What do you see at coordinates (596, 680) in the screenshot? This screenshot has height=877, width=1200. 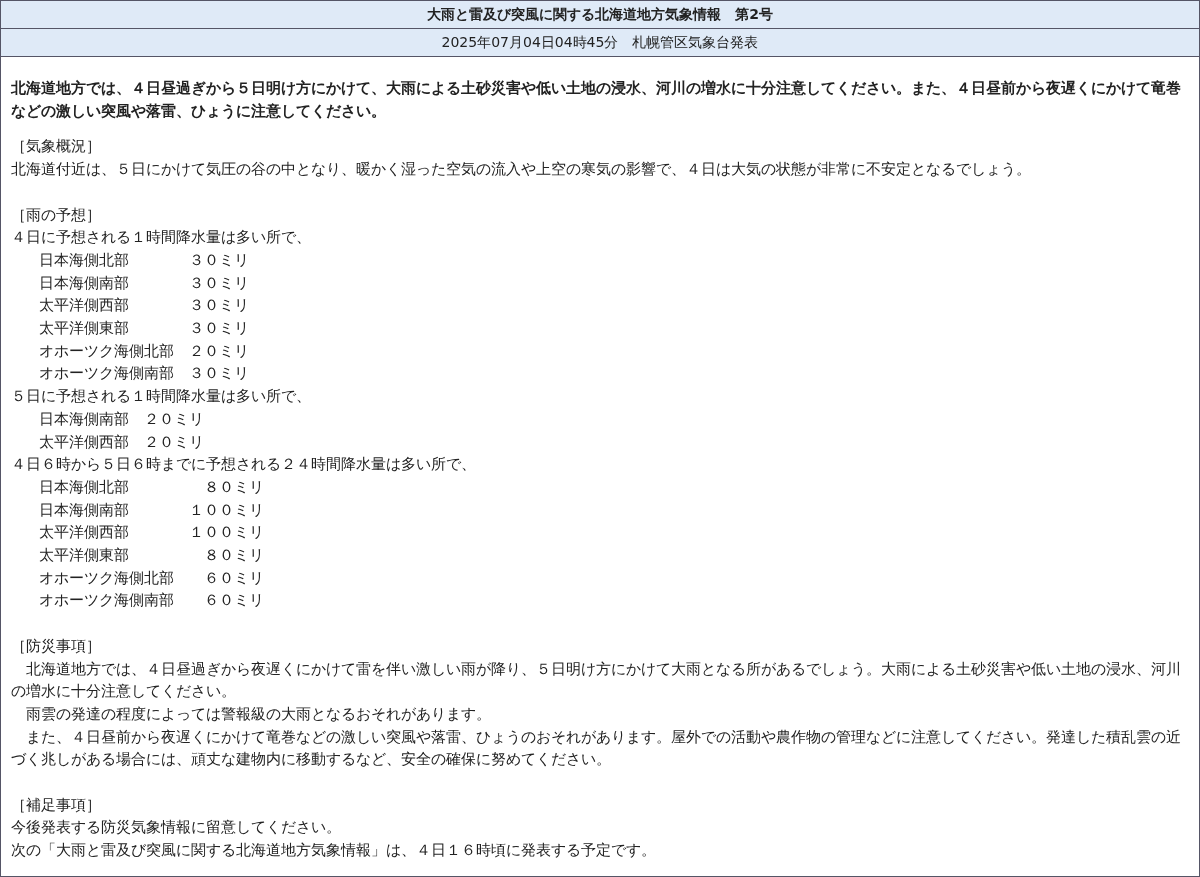 I see `paragraph-text: 北海道地方では、４日昼過ぎから夜遅くにかけて雷を伴い激しい雨が降り、５日明け方にかけて大雨となる所があるでしょう。大雨による土砂災害や低い土地の浸水、河川の増水に十分注意してください。` at bounding box center [596, 680].